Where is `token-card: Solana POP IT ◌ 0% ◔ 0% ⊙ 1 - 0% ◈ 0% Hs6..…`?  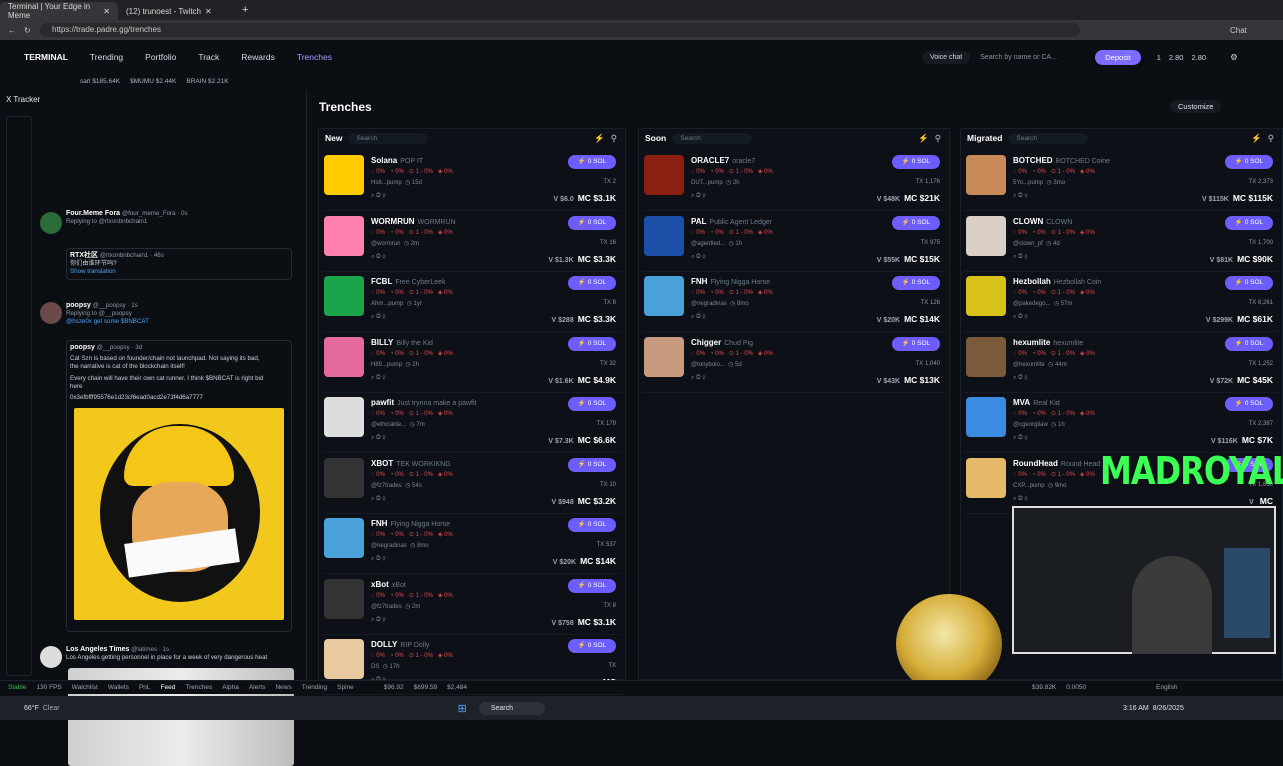 token-card: Solana POP IT ◌ 0% ◔ 0% ⊙ 1 - 0% ◈ 0% Hs6..… is located at coordinates (472, 181).